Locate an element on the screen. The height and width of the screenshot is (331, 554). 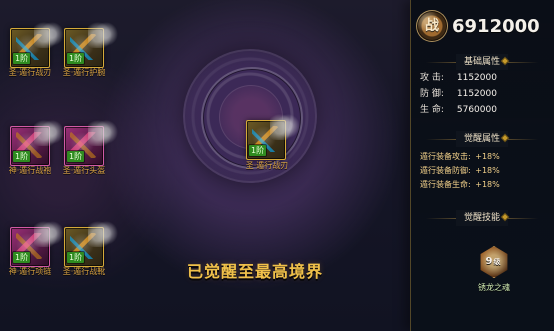
stat-row: 生 命: 5760000 is located at coordinates (482, 110).